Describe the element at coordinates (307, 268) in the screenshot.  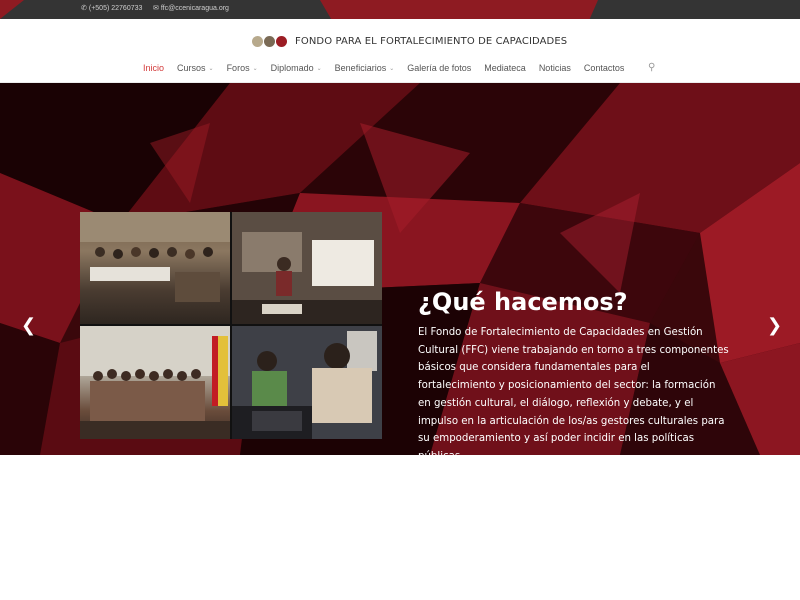
I see `presentation-photo` at that location.